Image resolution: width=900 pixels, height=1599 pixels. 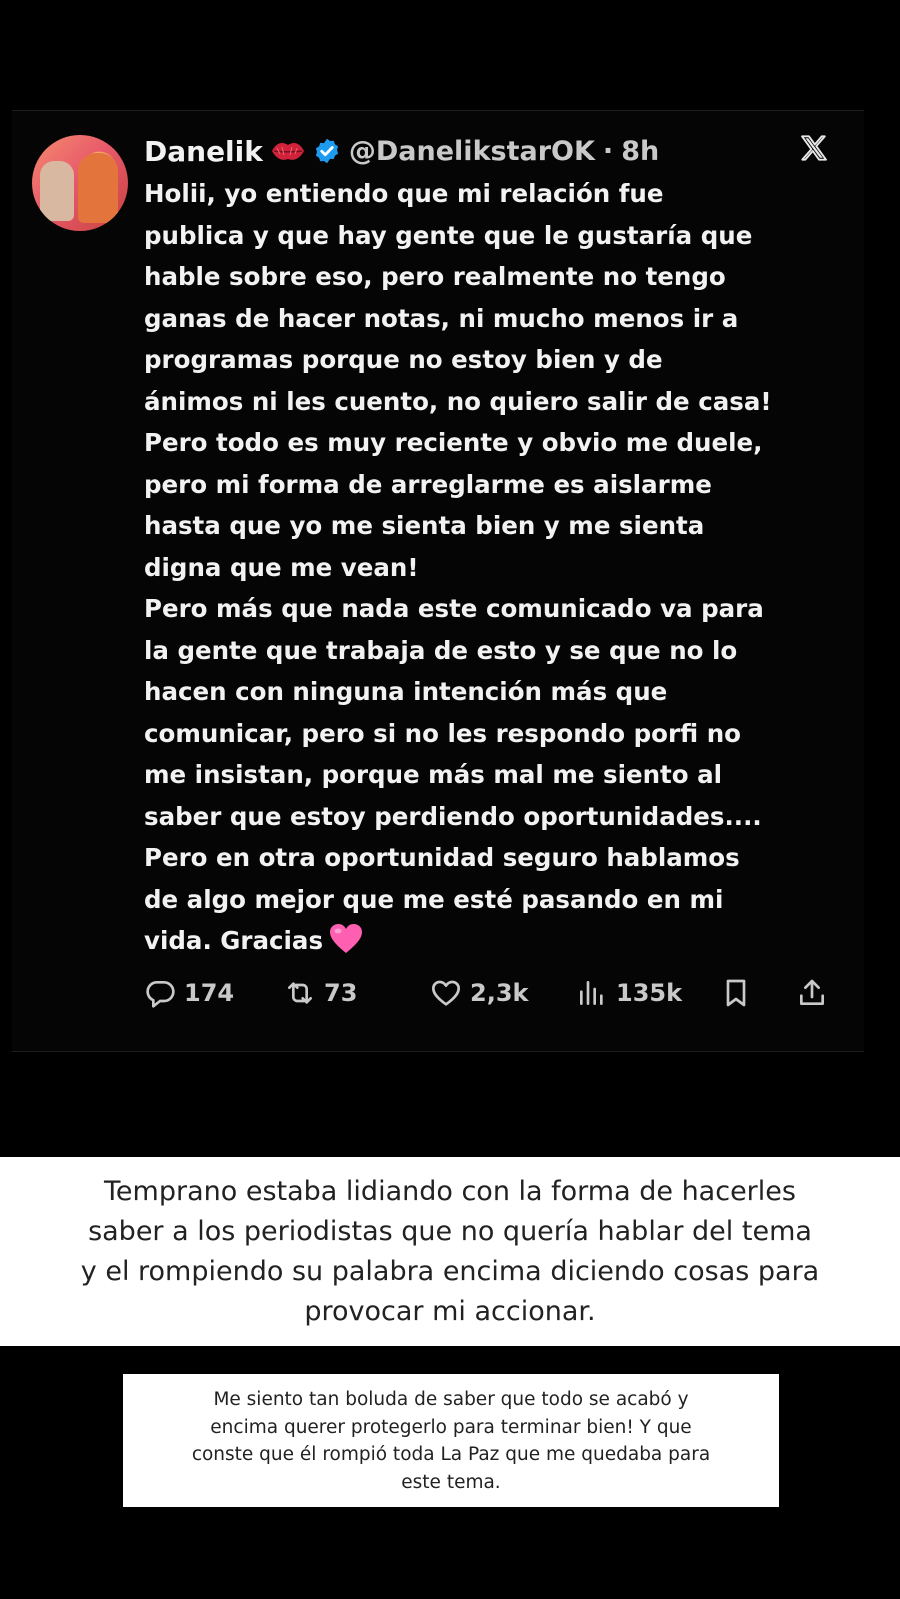 I want to click on tweet-text-line: Pero en otra oportunidad seguro hablamos, so click(x=442, y=857).